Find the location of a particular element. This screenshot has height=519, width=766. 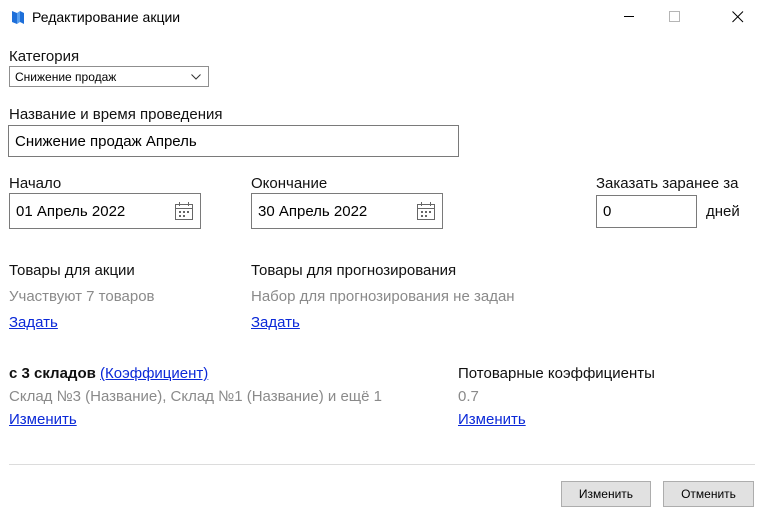

name-input-value: Снижение продаж Апрель is located at coordinates (106, 141).